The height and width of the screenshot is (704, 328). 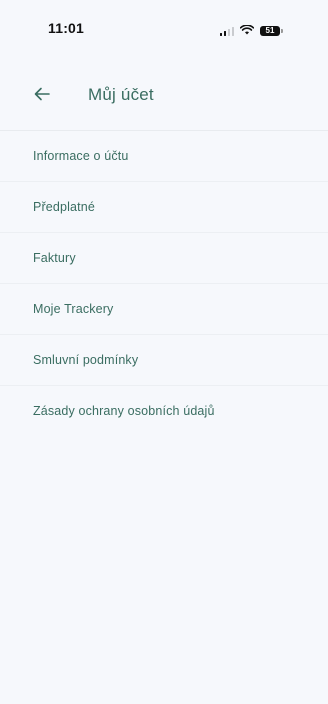 I want to click on battery-icon: 51, so click(x=271, y=31).